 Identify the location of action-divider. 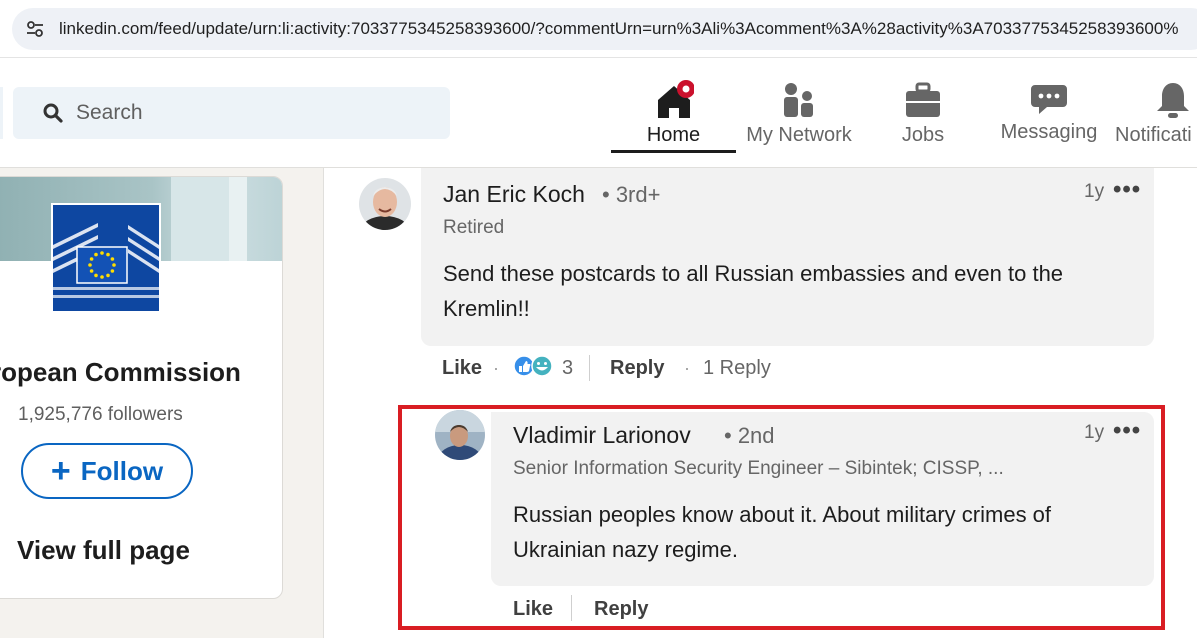
(589, 368).